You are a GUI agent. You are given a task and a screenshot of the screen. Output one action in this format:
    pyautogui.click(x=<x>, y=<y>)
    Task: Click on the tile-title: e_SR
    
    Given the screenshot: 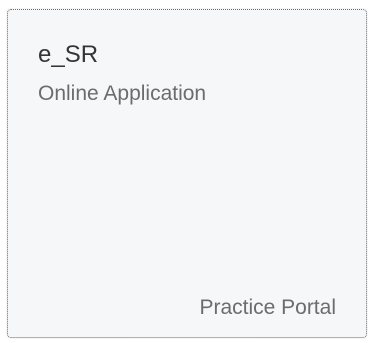 What is the action you would take?
    pyautogui.click(x=68, y=54)
    